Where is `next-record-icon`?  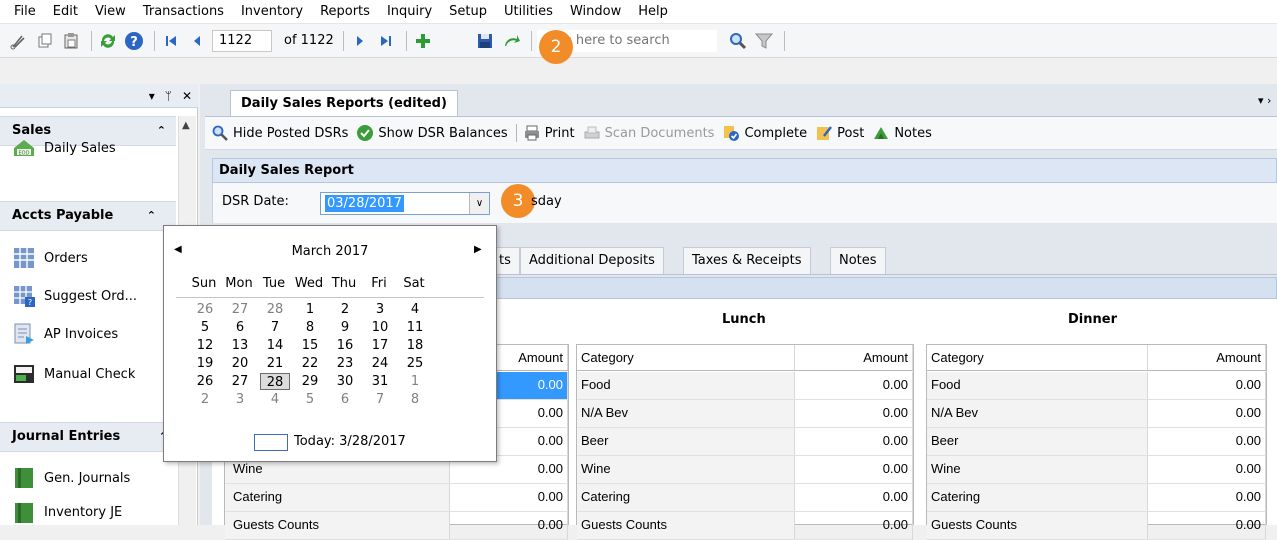 next-record-icon is located at coordinates (360, 41).